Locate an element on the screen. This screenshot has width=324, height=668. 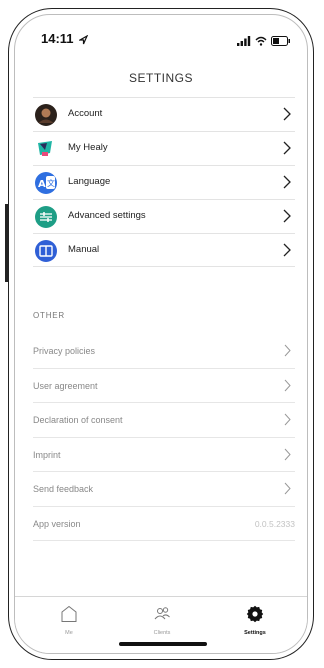
other-item-privacy-policies: Privacy policies is located at coordinates (164, 351).